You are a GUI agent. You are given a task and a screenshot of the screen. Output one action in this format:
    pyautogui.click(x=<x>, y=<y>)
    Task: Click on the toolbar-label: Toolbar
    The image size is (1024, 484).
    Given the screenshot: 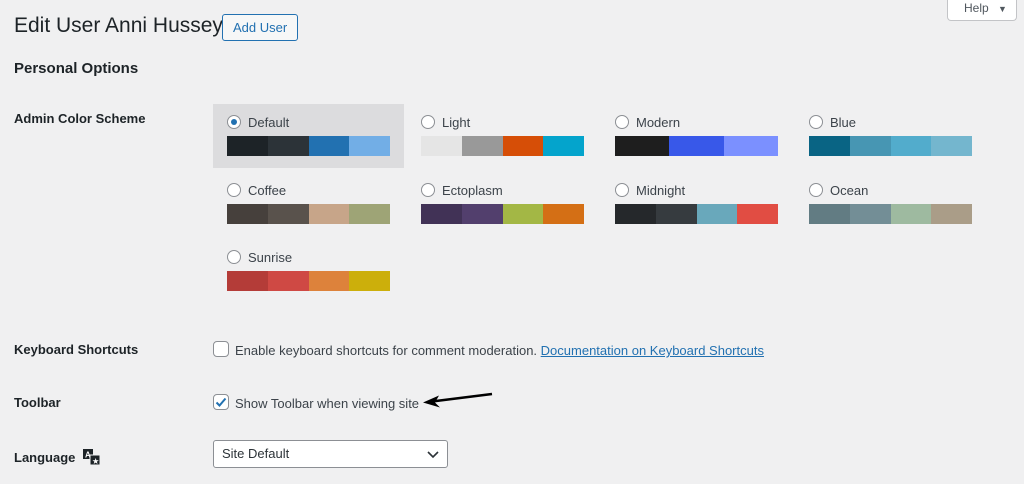 What is the action you would take?
    pyautogui.click(x=37, y=402)
    